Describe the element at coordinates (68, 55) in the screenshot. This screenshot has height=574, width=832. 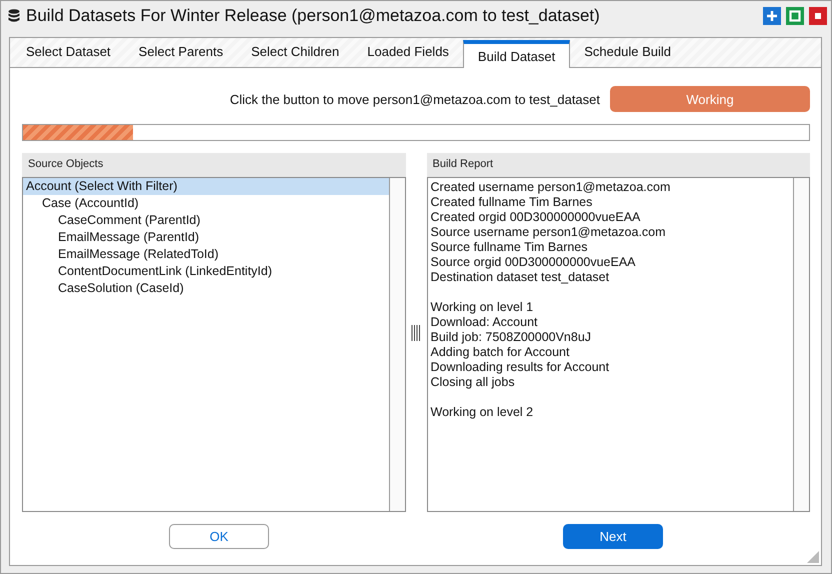
I see `tab: Select Dataset` at that location.